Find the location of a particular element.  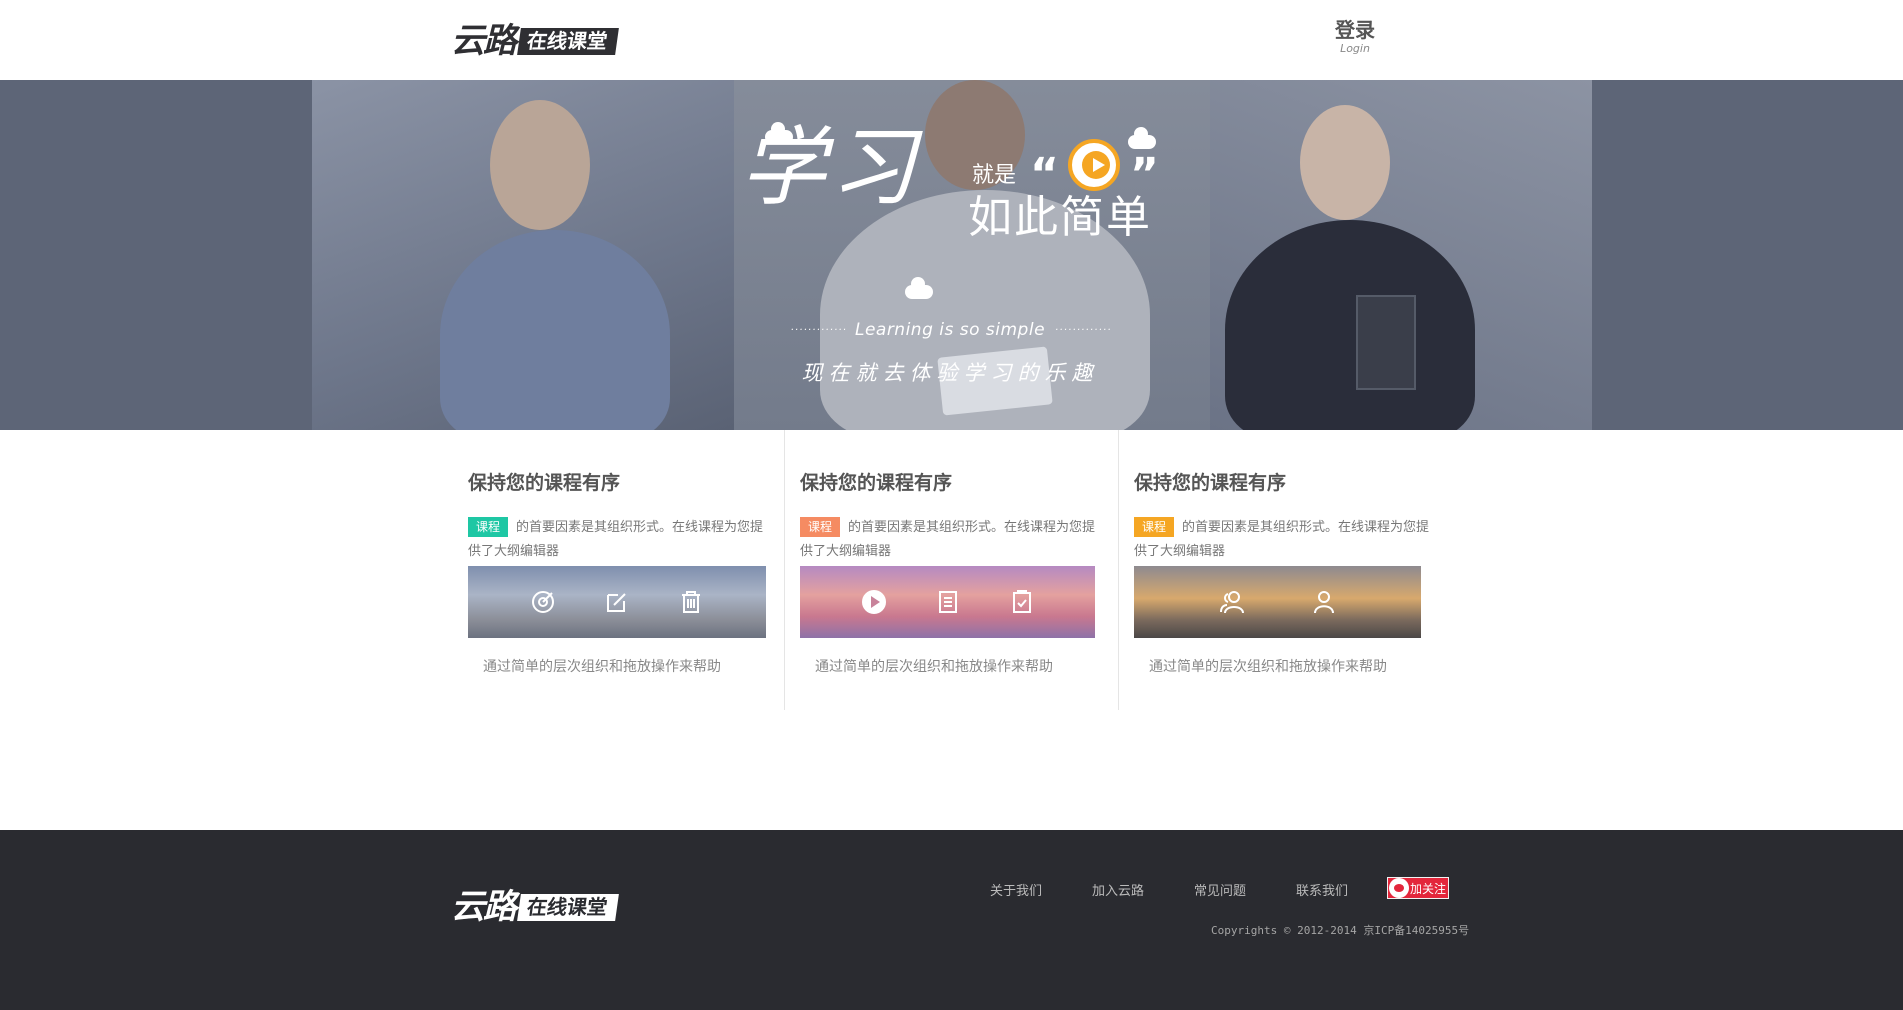

checklist-icon is located at coordinates (1022, 602).